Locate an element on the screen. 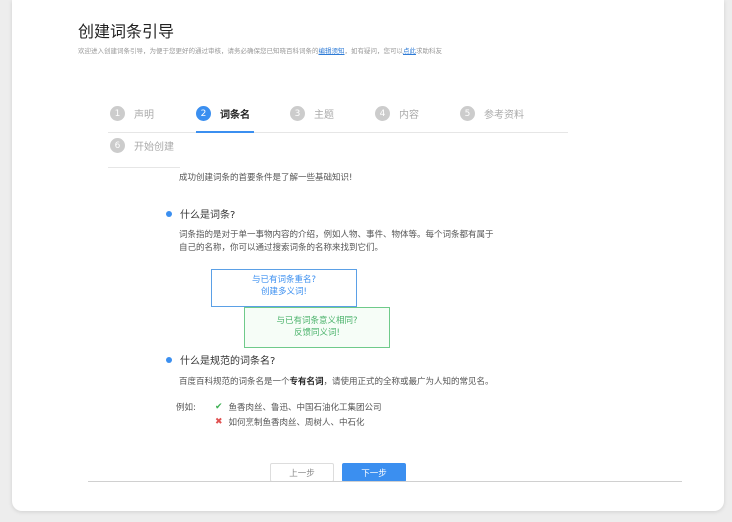  subtitle-text-pre: 欢迎进入创建词条引导，为便于您更好的通过审核，请务必确保您已知晓百科词条的 is located at coordinates (198, 51).